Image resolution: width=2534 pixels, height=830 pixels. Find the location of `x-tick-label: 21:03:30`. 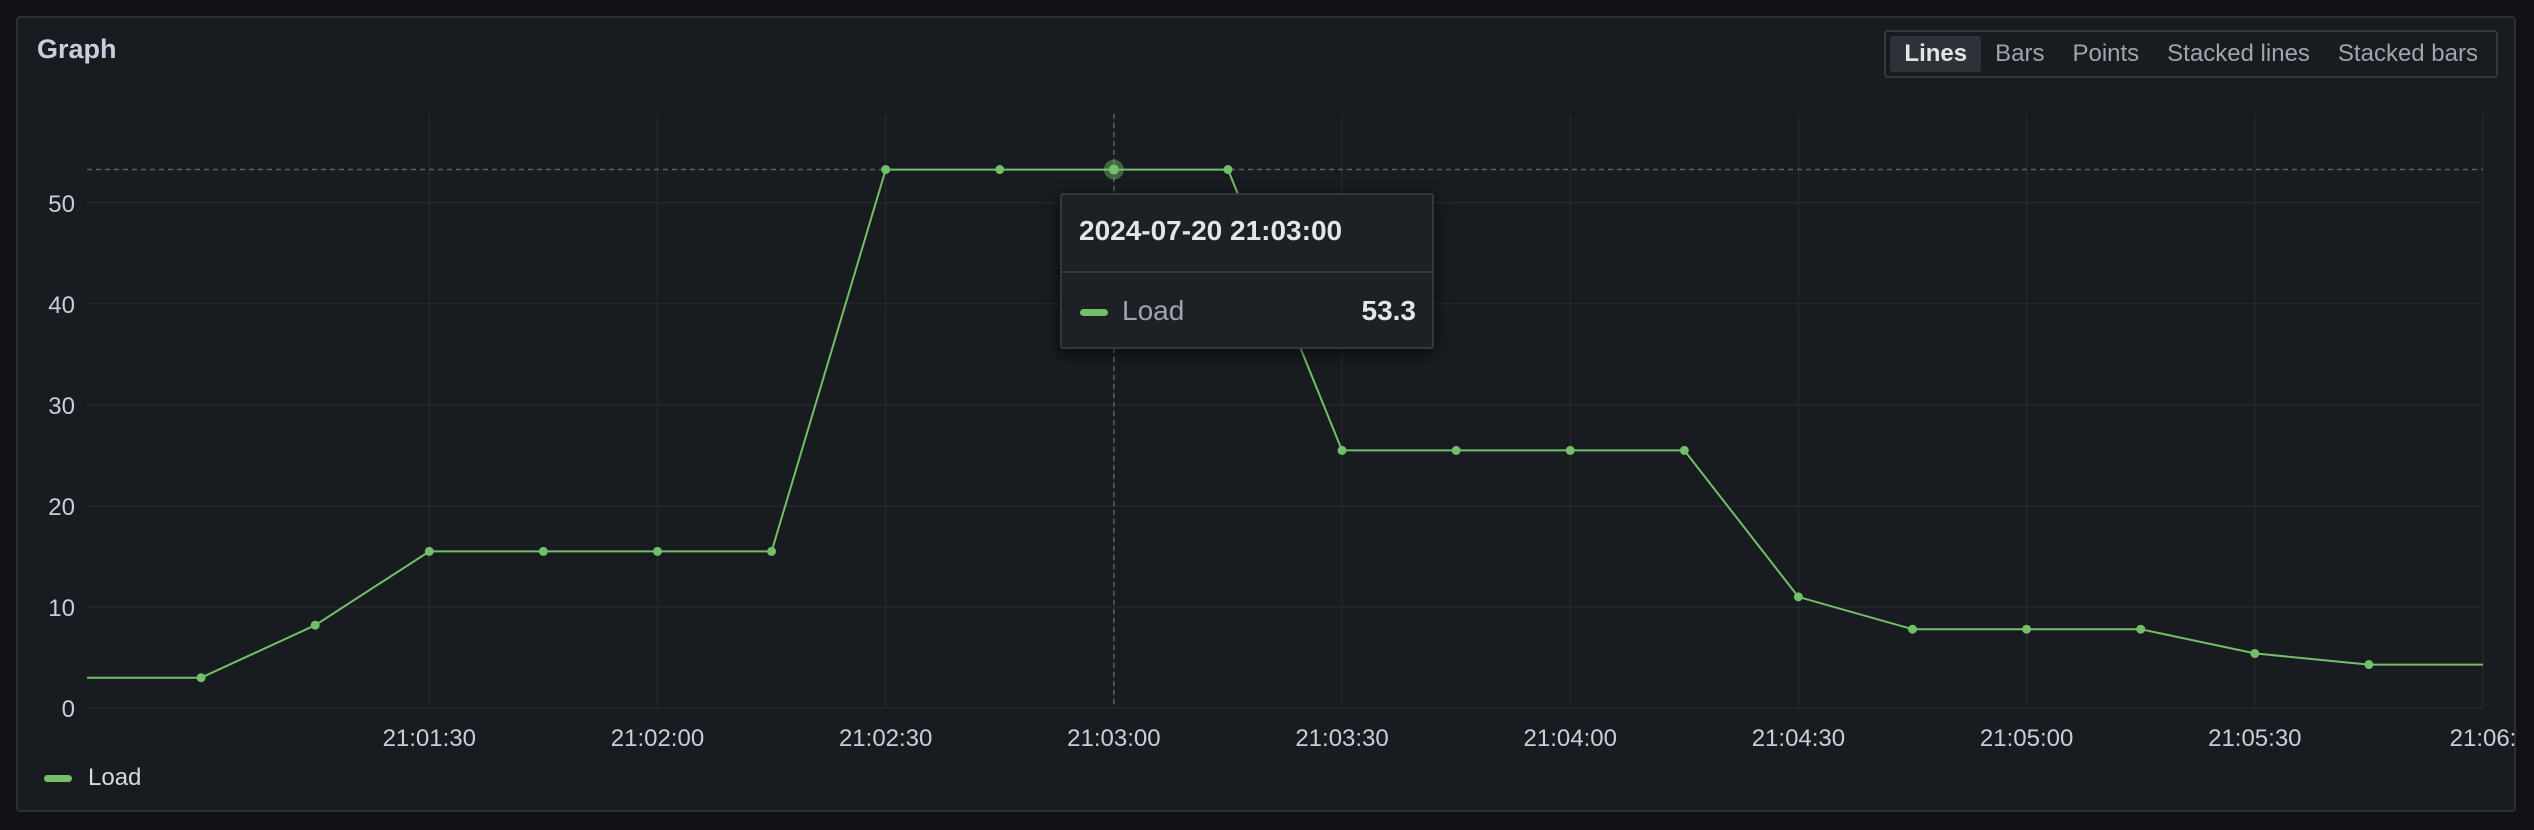

x-tick-label: 21:03:30 is located at coordinates (1341, 738).